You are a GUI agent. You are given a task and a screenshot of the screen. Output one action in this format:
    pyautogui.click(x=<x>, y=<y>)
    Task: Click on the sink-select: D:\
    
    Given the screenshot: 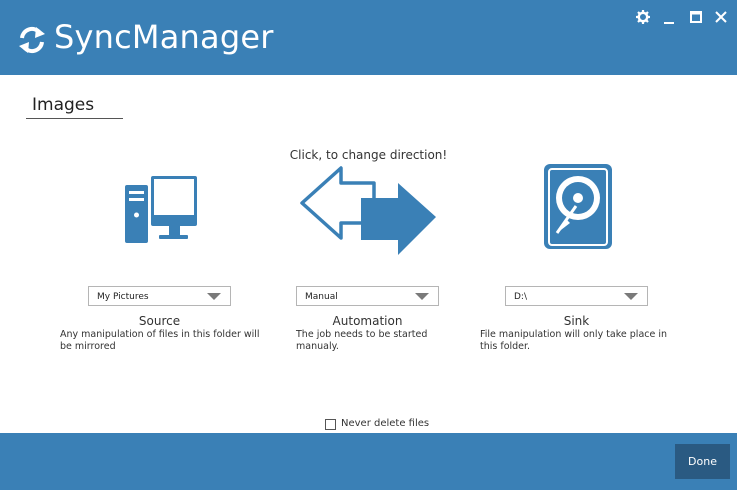 What is the action you would take?
    pyautogui.click(x=576, y=296)
    